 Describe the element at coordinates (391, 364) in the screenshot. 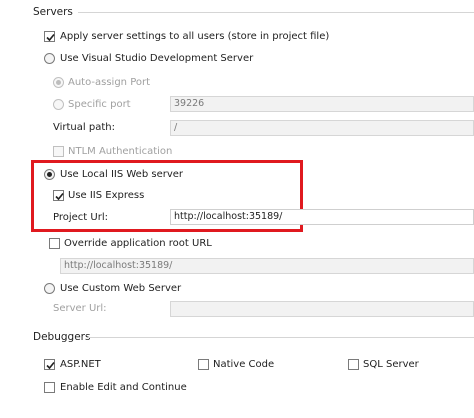

I see `sql-server-label: SQL Server` at that location.